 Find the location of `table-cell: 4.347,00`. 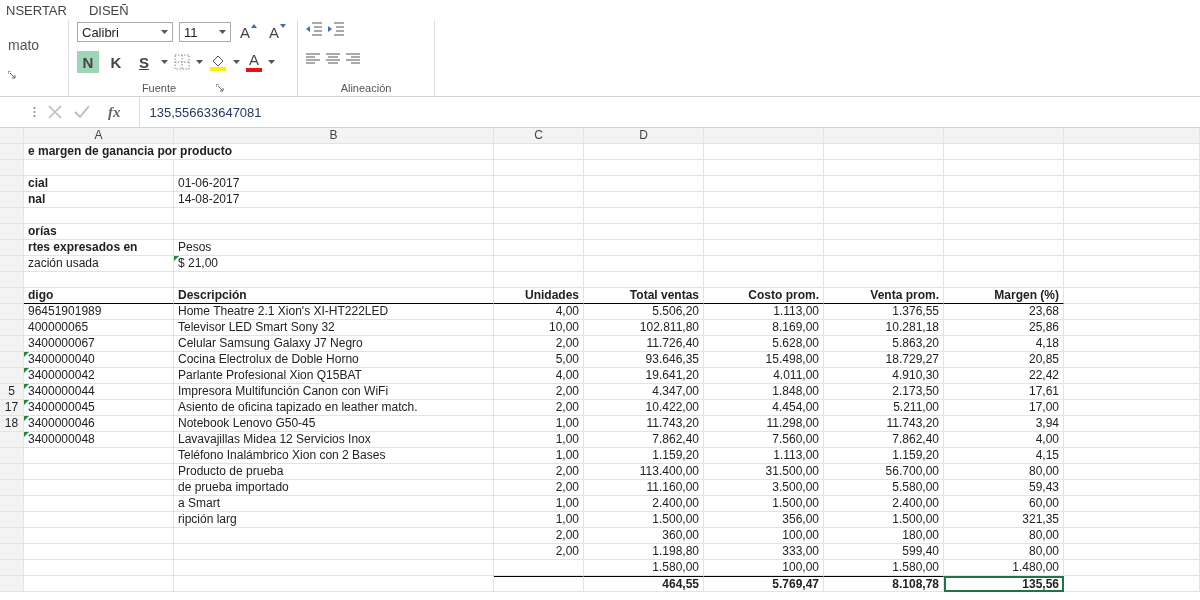

table-cell: 4.347,00 is located at coordinates (644, 392).